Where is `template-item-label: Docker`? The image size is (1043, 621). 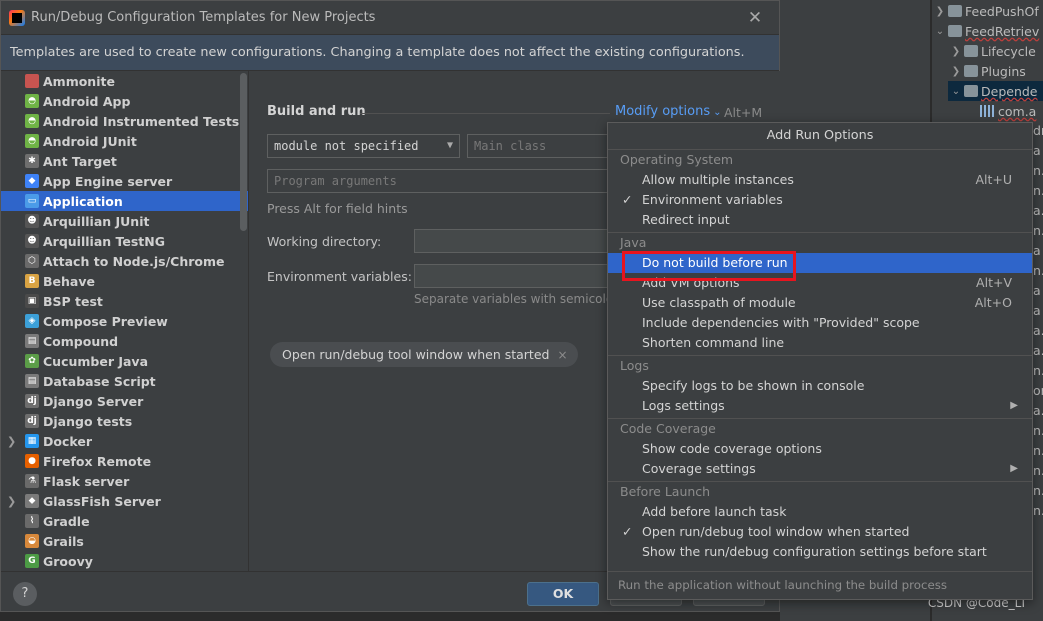 template-item-label: Docker is located at coordinates (67, 441).